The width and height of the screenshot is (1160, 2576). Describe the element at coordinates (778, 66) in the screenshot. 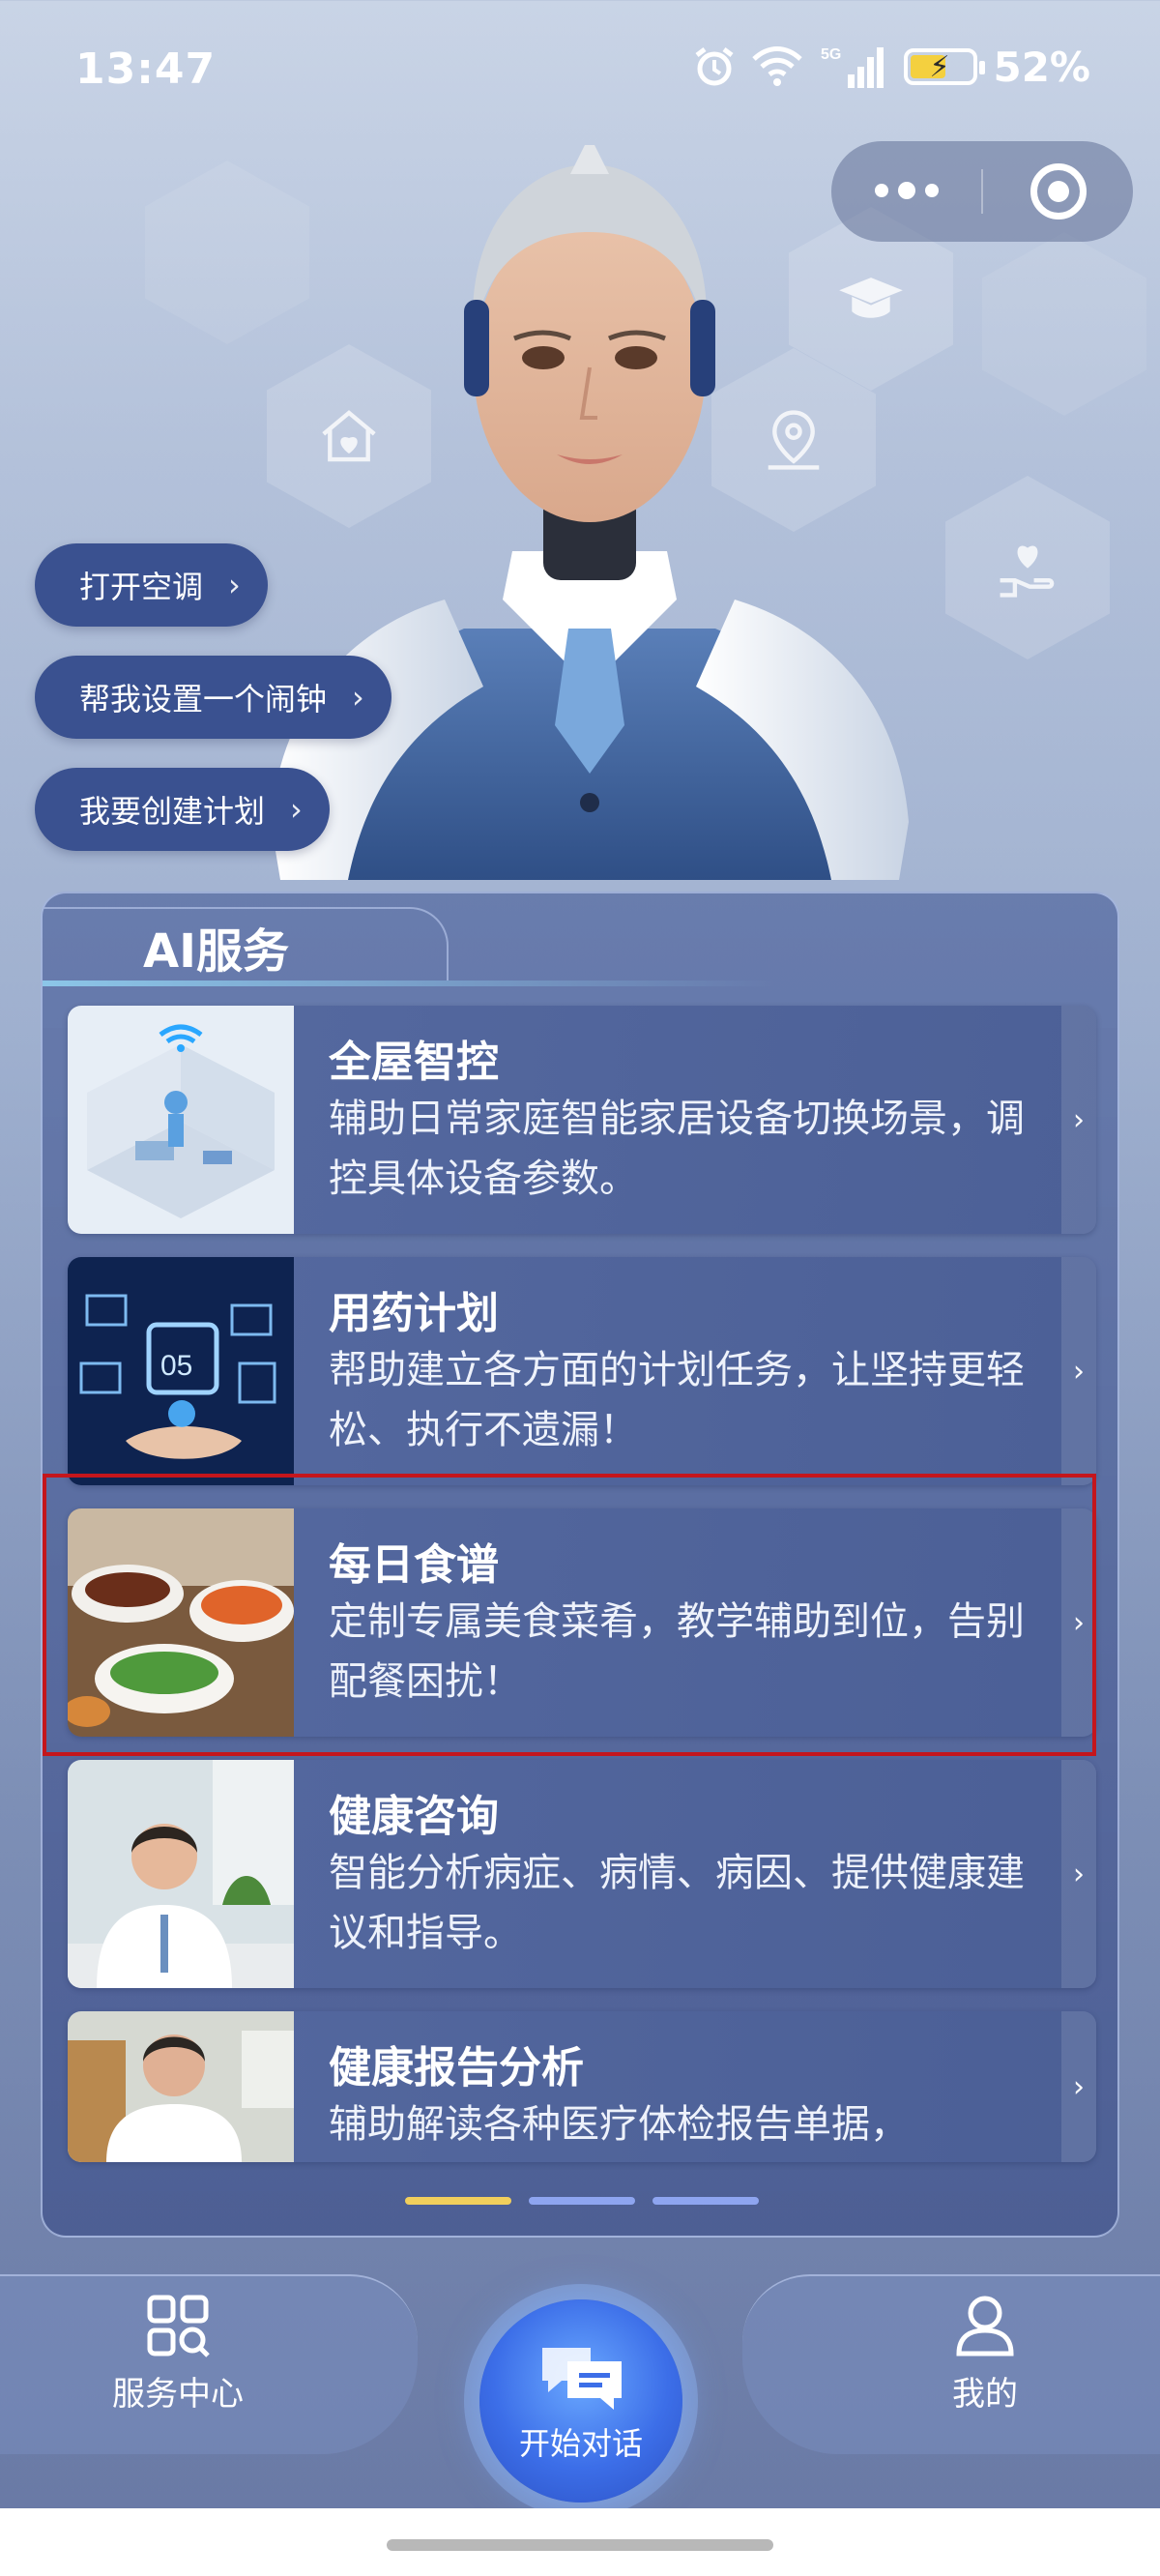

I see `wifi-icon` at that location.